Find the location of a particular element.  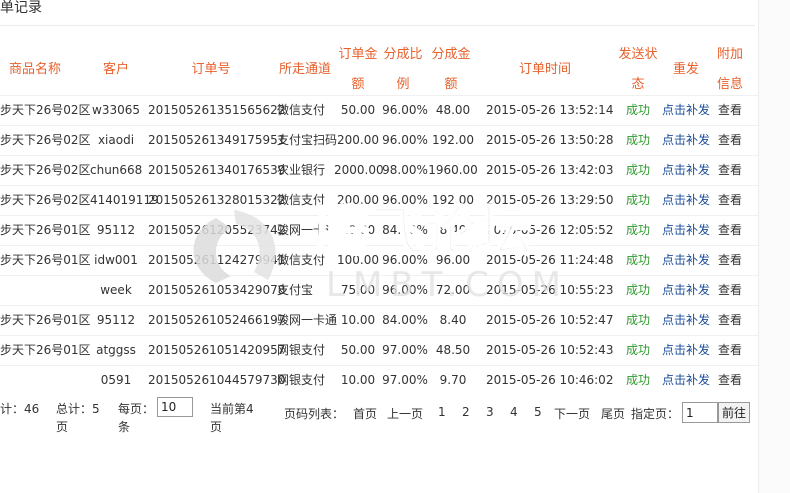

customer: idw001 is located at coordinates (116, 260).